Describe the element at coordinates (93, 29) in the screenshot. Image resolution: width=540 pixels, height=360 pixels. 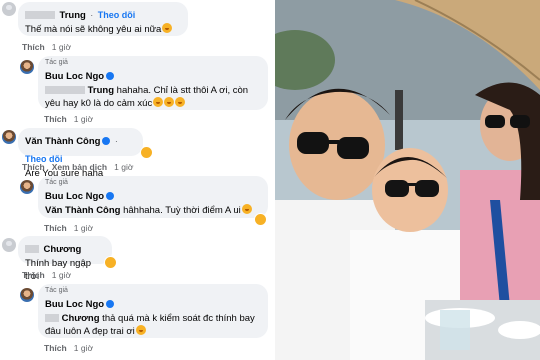
I see `comment-text: Thế mà nói sẽ không yêu ai nữa` at that location.